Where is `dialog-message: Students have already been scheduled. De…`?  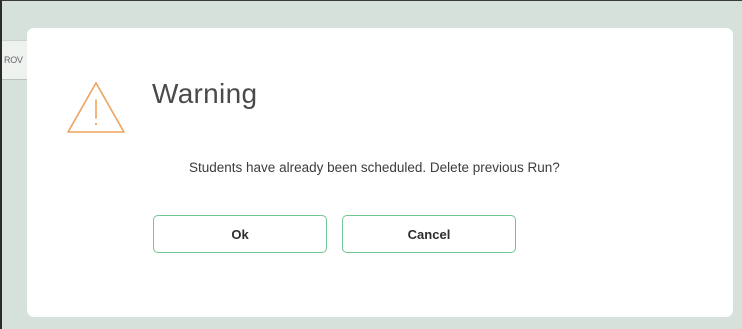 dialog-message: Students have already been scheduled. De… is located at coordinates (374, 167).